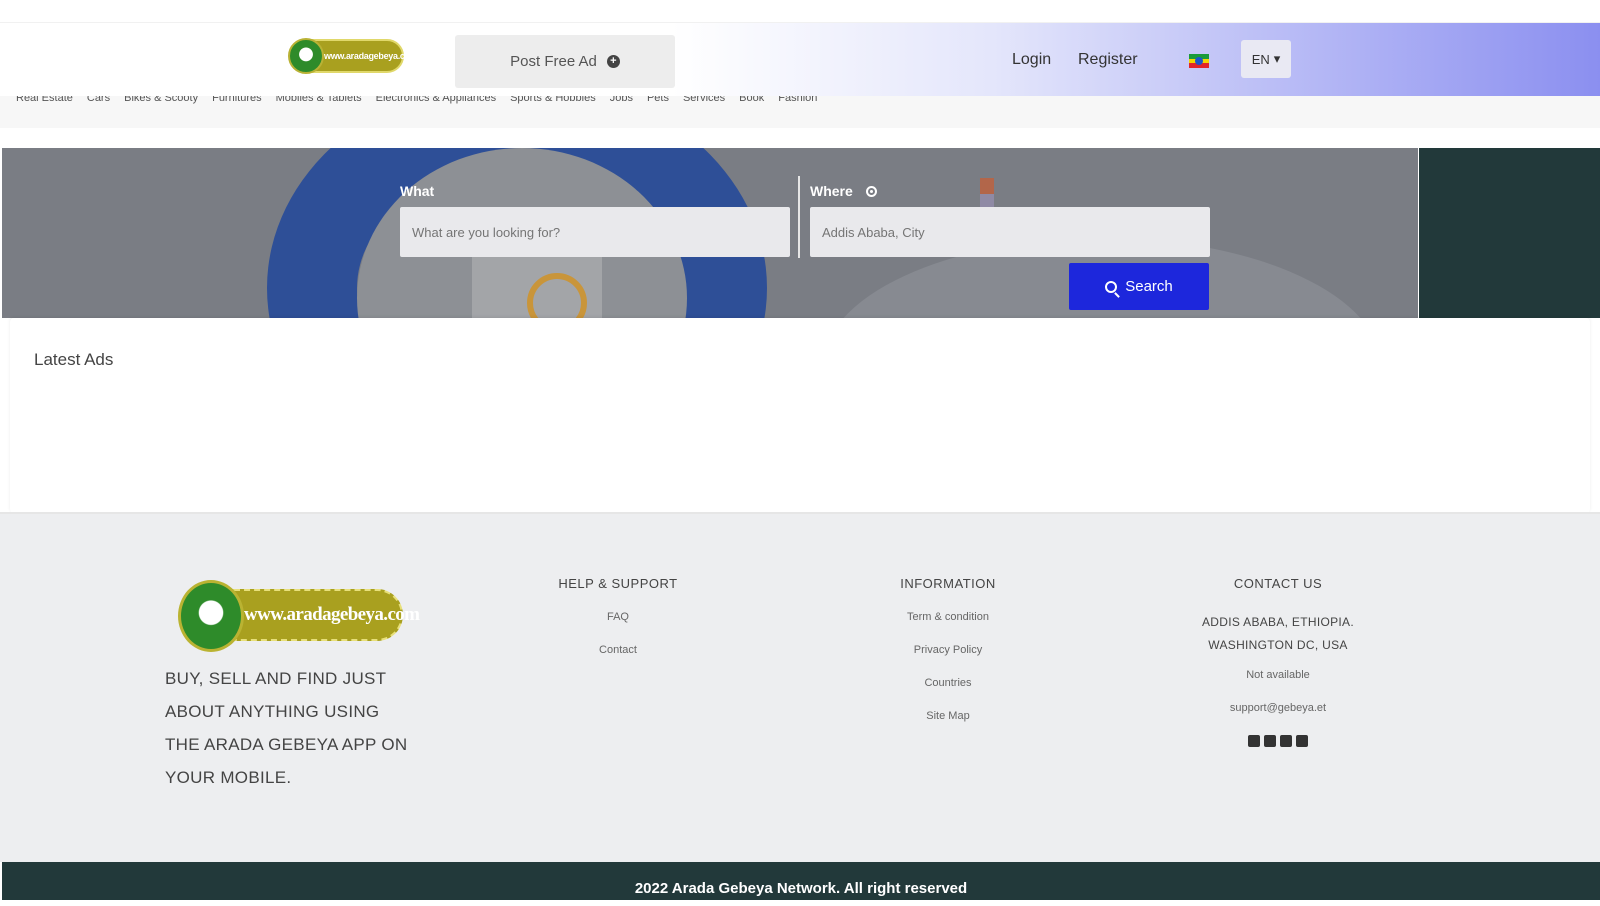  What do you see at coordinates (595, 232) in the screenshot?
I see `what-search-input` at bounding box center [595, 232].